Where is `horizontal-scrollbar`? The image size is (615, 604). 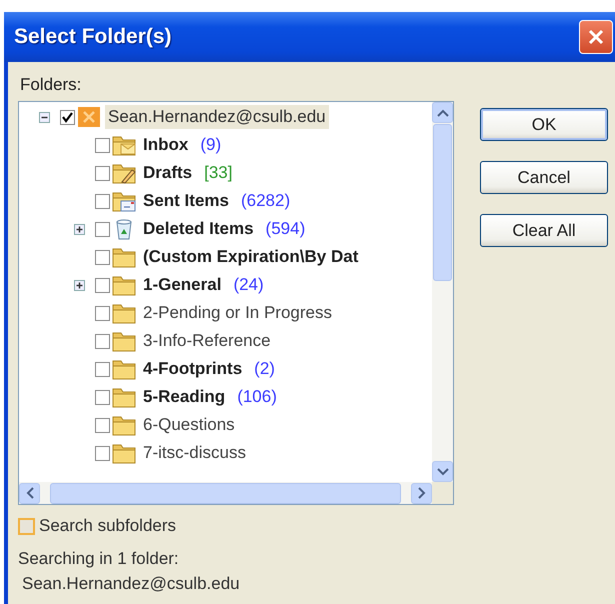
horizontal-scrollbar is located at coordinates (225, 493).